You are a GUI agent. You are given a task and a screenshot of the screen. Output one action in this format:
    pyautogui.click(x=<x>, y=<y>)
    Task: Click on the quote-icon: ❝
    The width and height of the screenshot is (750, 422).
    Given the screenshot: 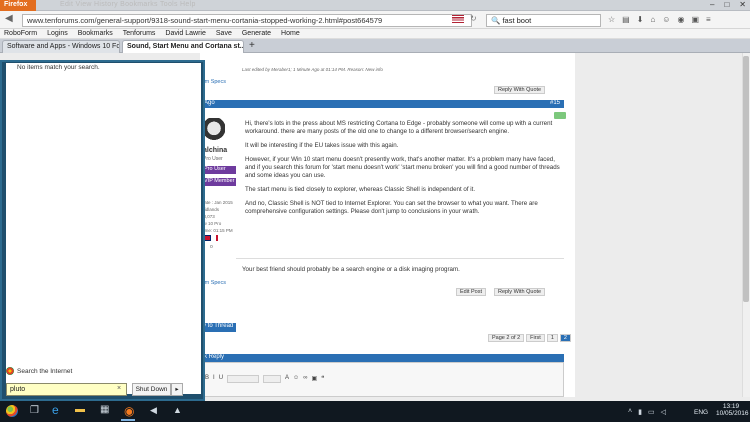 What is the action you would take?
    pyautogui.click(x=322, y=379)
    